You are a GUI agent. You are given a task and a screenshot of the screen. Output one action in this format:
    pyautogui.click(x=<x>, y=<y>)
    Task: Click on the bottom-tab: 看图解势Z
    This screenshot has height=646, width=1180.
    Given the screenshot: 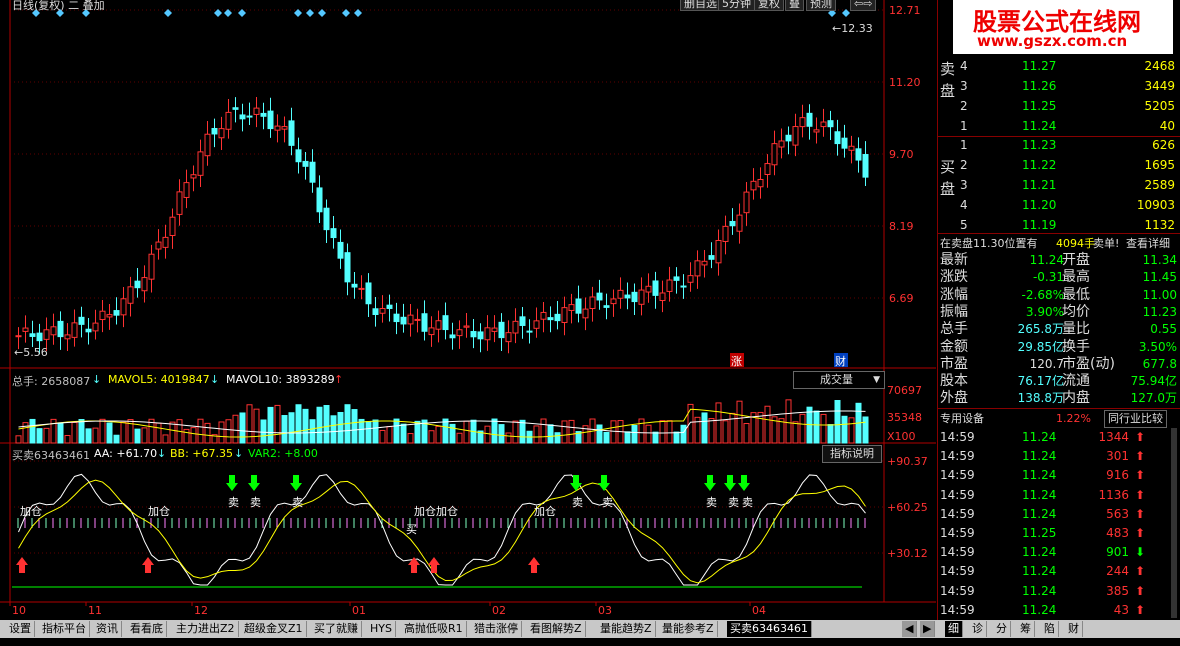 What is the action you would take?
    pyautogui.click(x=556, y=629)
    